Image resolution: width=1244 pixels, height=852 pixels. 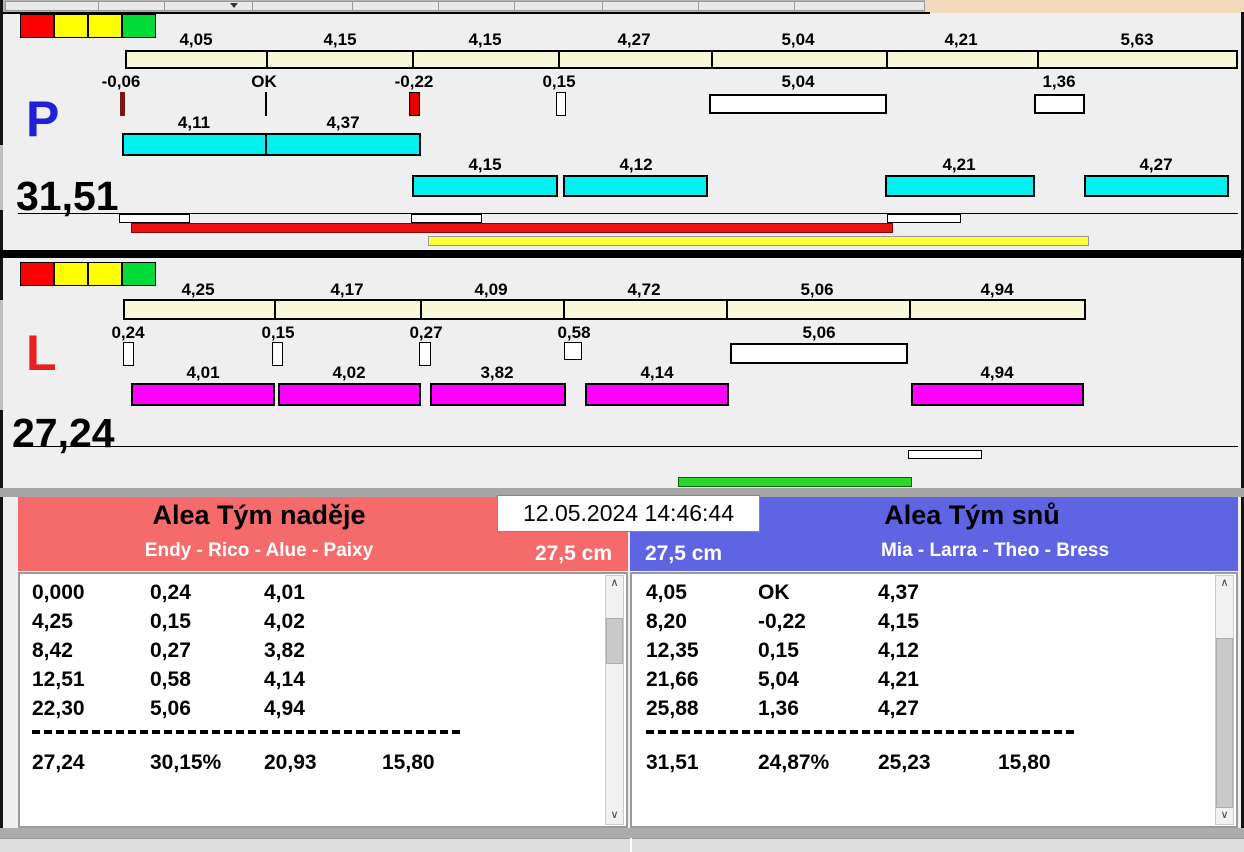 I want to click on lane-p-ruler-label: 5,04, so click(x=798, y=39).